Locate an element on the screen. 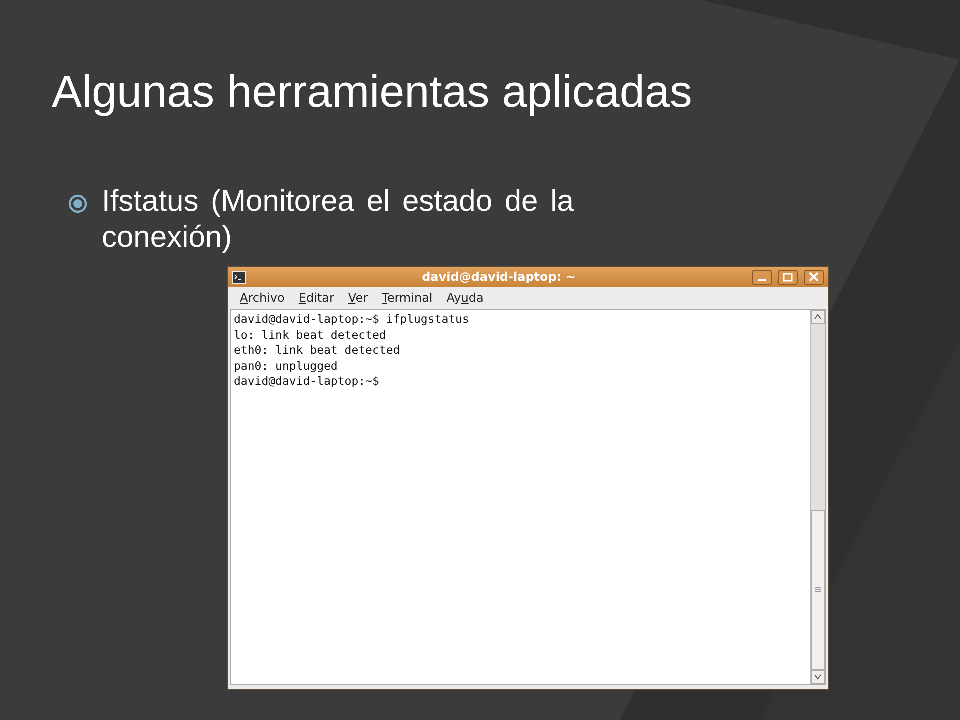 The width and height of the screenshot is (960, 720). slide-title: Algunas herramientas aplicadas is located at coordinates (373, 92).